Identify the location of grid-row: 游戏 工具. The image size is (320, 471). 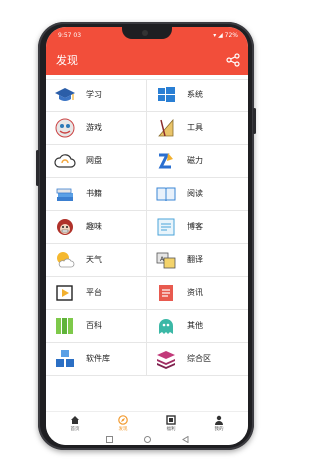
(147, 128).